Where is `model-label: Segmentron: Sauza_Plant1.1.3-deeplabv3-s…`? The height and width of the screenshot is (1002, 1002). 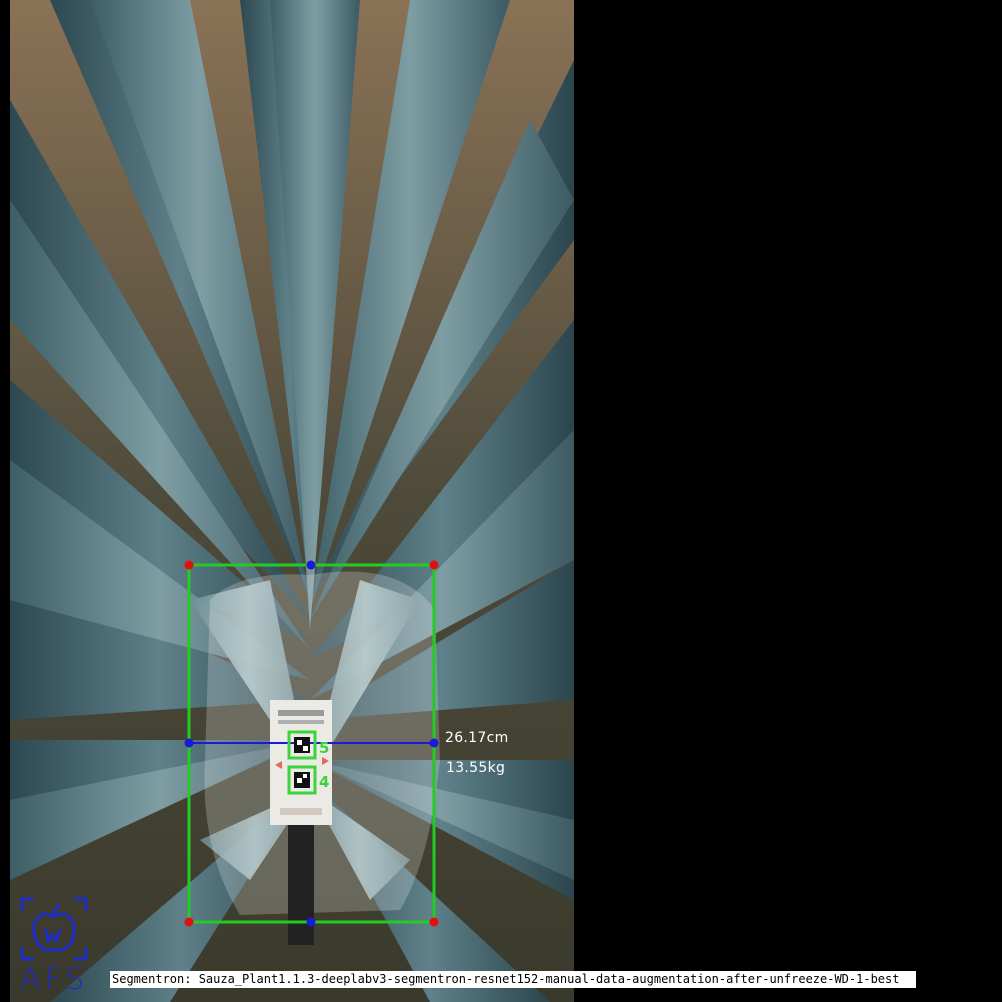 model-label: Segmentron: Sauza_Plant1.1.3-deeplabv3-s… is located at coordinates (513, 979).